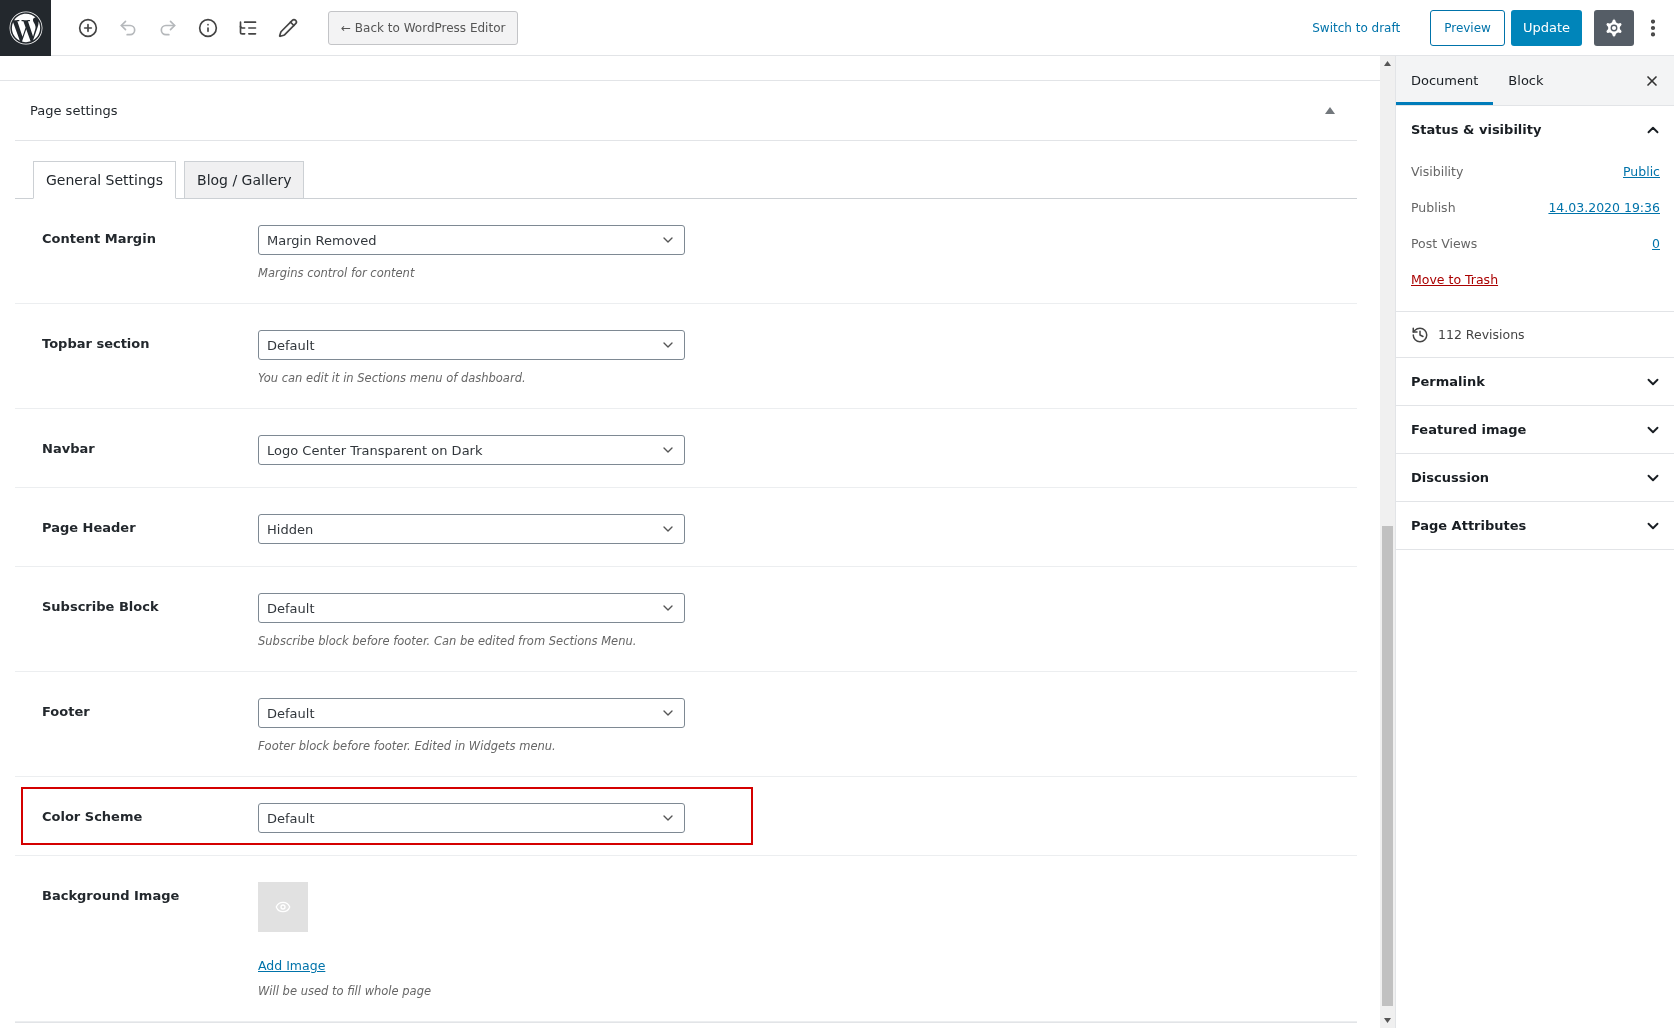 The image size is (1674, 1028). I want to click on switch-to-draft-link: Switch to draft, so click(1356, 27).